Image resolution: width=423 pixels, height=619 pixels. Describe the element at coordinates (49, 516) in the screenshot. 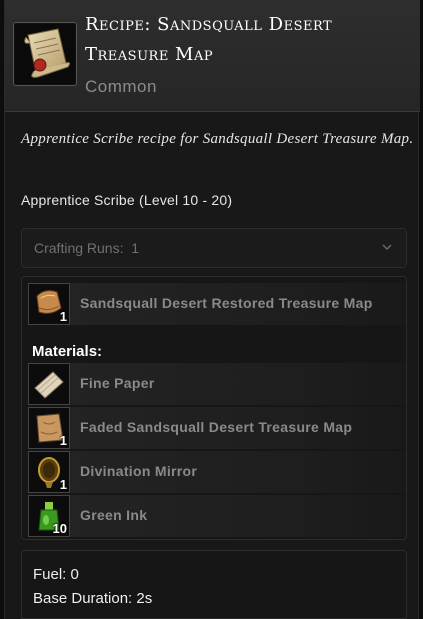

I see `ink-bottle-icon: 10` at that location.